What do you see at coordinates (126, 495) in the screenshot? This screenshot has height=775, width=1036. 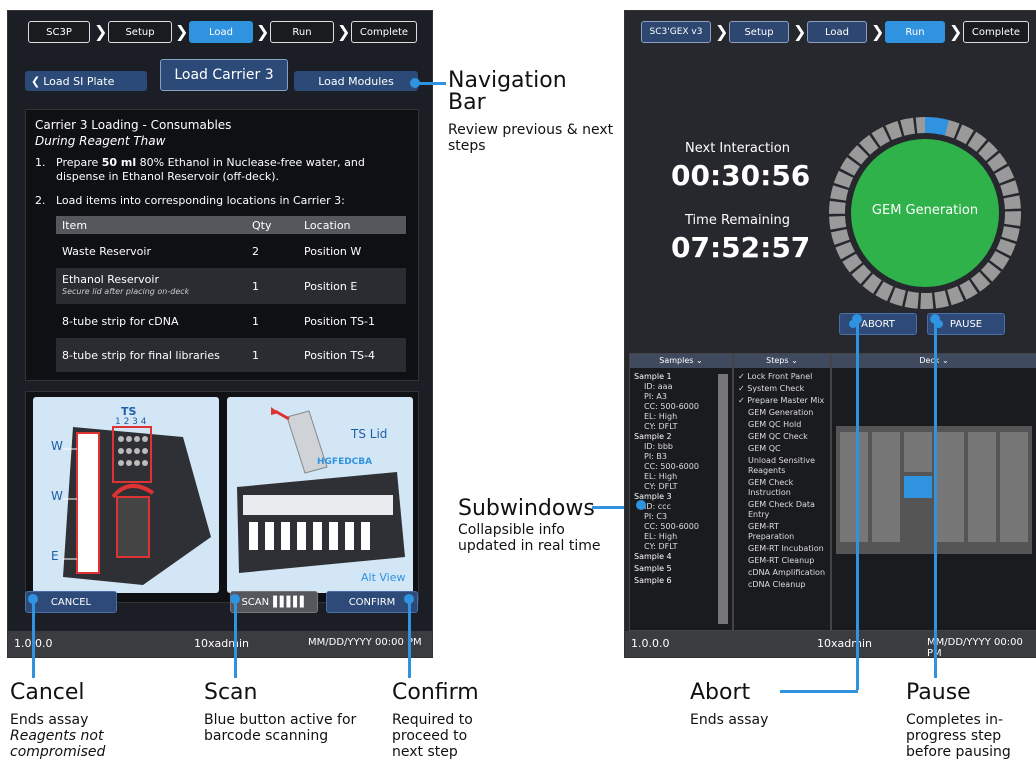 I see `carrier-diagram-main: TS 1 2 3 4 W W E` at bounding box center [126, 495].